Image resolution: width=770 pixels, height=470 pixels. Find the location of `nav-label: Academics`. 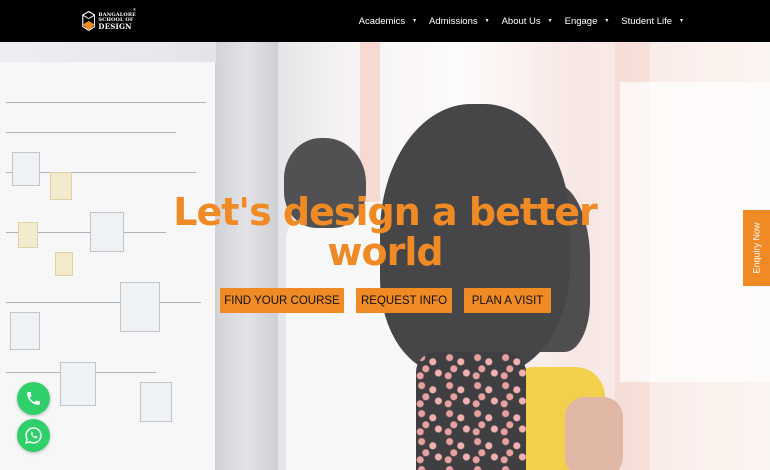

nav-label: Academics is located at coordinates (382, 21).